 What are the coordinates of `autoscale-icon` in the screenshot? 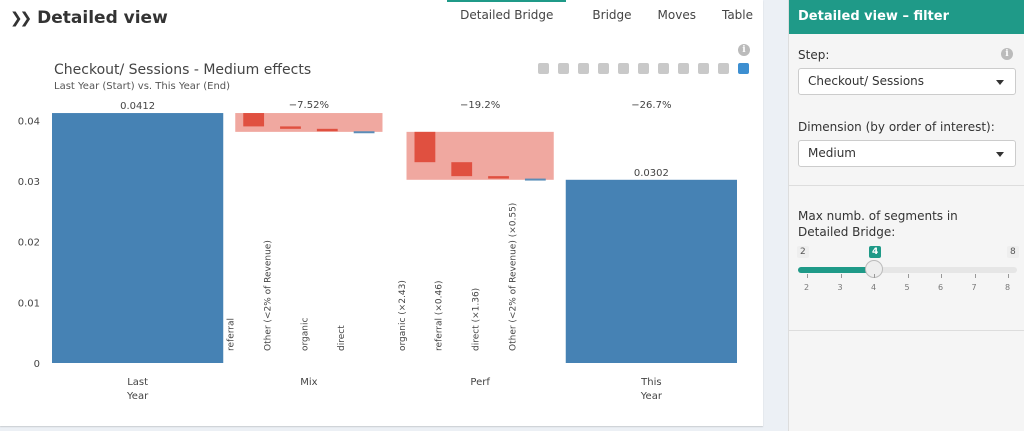 It's located at (643, 68).